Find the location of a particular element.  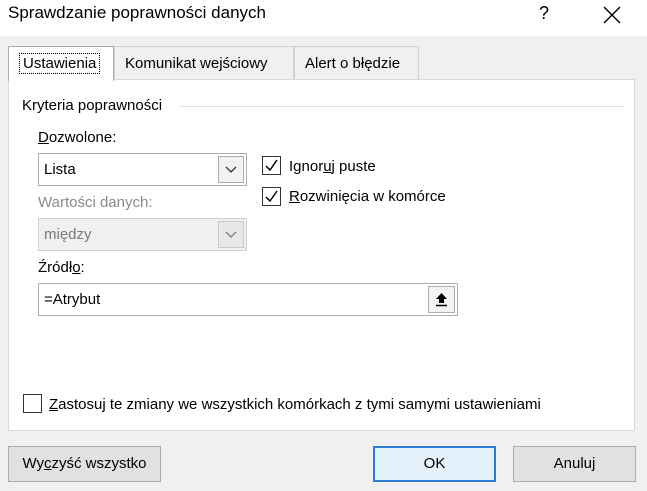

source-label: Źródło: is located at coordinates (61, 267).